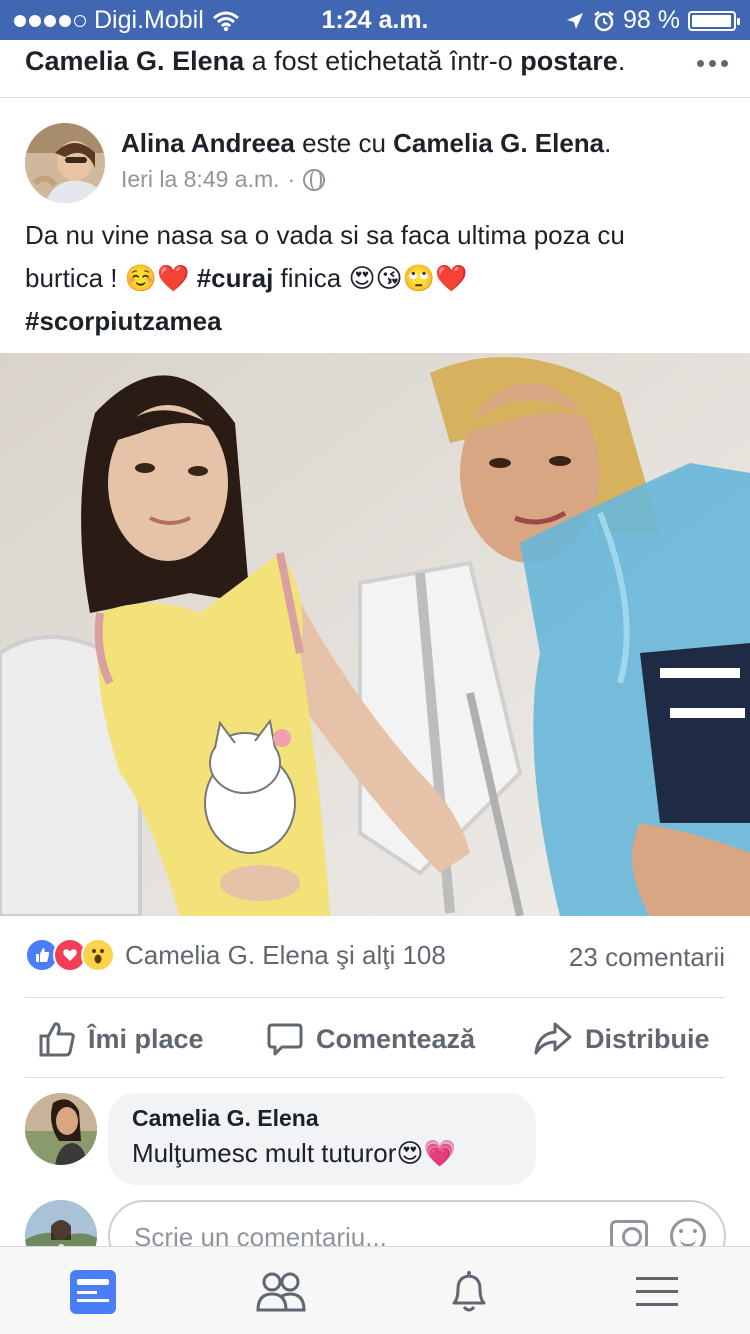 The image size is (750, 1334). I want to click on comment-label: Comentează, so click(396, 1038).